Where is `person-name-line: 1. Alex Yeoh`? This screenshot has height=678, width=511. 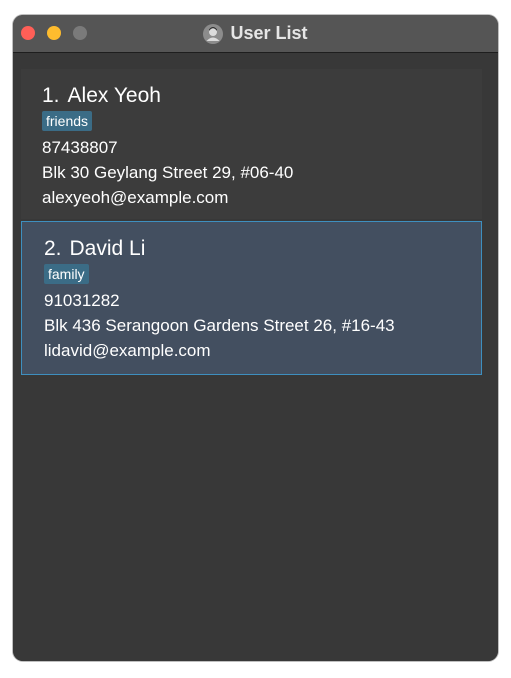 person-name-line: 1. Alex Yeoh is located at coordinates (101, 96).